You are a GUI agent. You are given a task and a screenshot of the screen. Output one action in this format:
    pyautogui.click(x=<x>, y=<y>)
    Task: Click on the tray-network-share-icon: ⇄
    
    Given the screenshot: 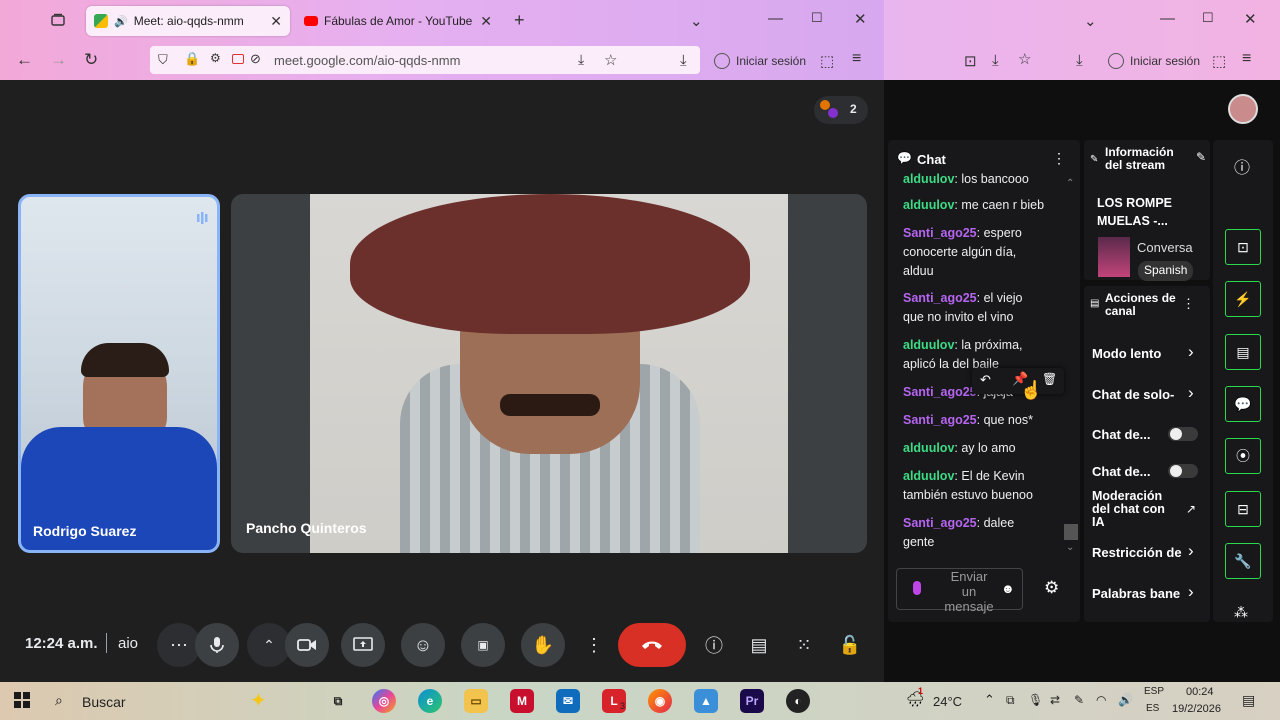 What is the action you would take?
    pyautogui.click(x=1055, y=700)
    